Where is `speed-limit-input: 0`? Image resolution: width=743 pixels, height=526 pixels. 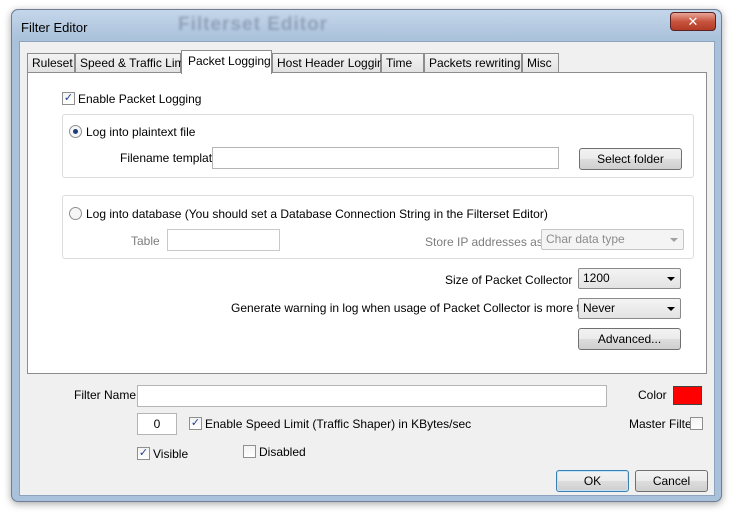 speed-limit-input: 0 is located at coordinates (157, 424).